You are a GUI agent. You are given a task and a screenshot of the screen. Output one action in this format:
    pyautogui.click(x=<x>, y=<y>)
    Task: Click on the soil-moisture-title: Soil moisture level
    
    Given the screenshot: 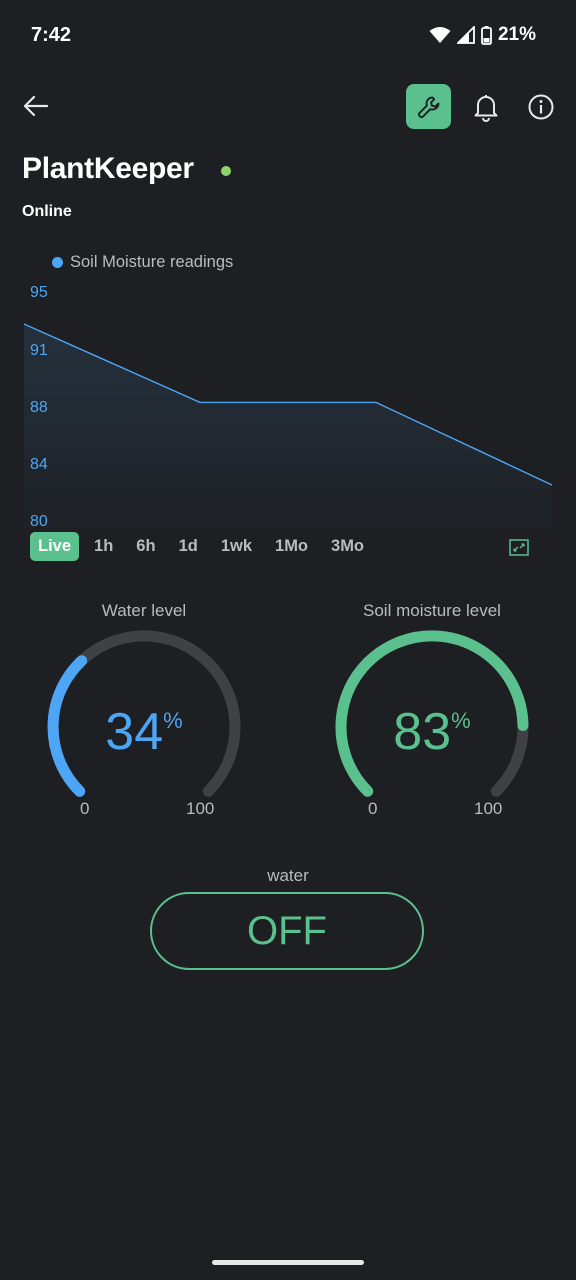 What is the action you would take?
    pyautogui.click(x=432, y=610)
    